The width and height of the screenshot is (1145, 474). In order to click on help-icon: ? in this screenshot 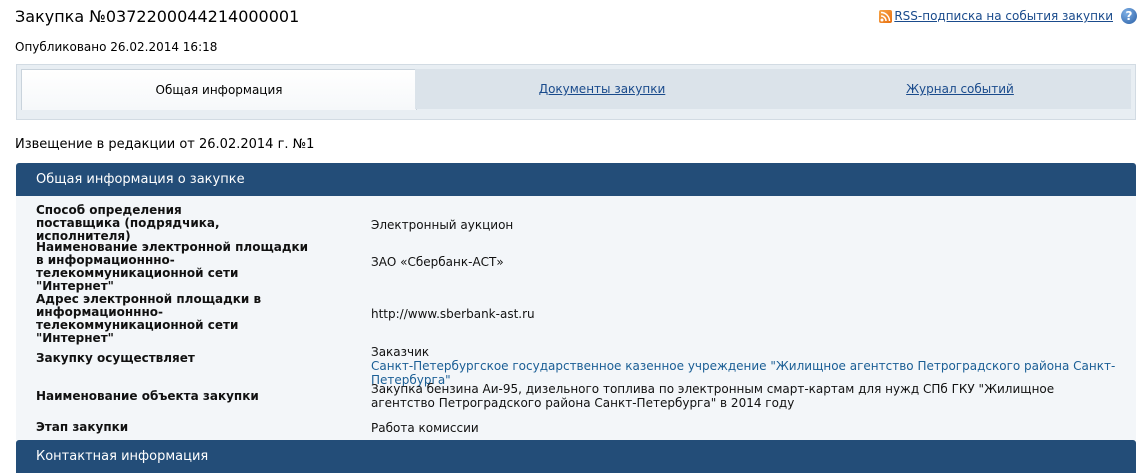, I will do `click(1129, 16)`.